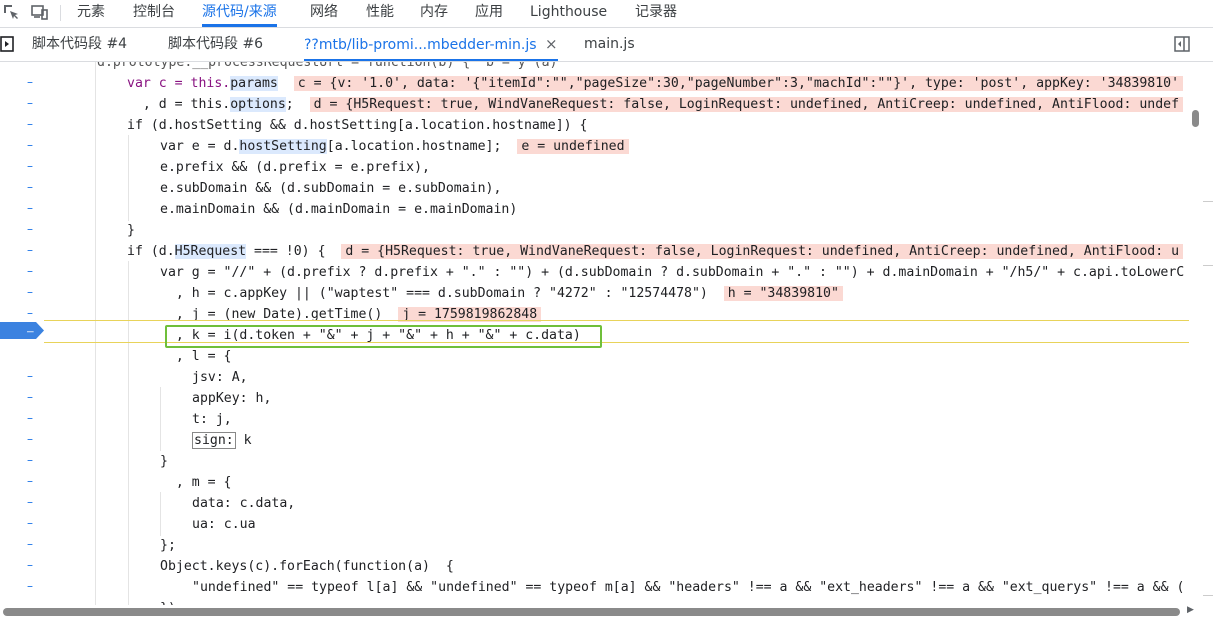 This screenshot has width=1213, height=619. Describe the element at coordinates (283, 146) in the screenshot. I see `code-token: hostSetting` at that location.